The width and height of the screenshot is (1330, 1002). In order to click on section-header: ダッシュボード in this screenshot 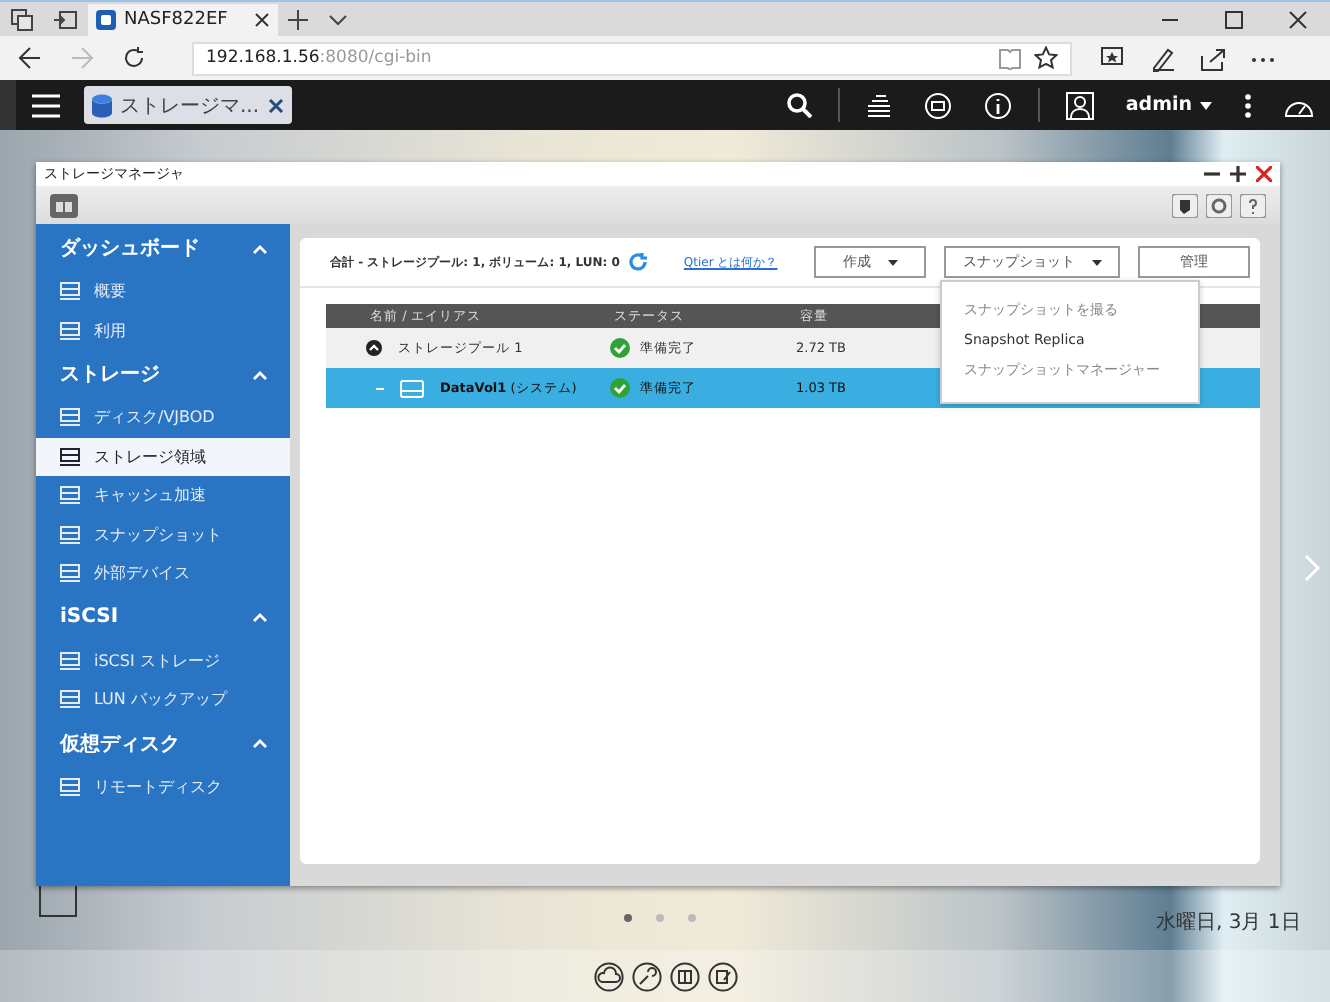, I will do `click(163, 248)`.